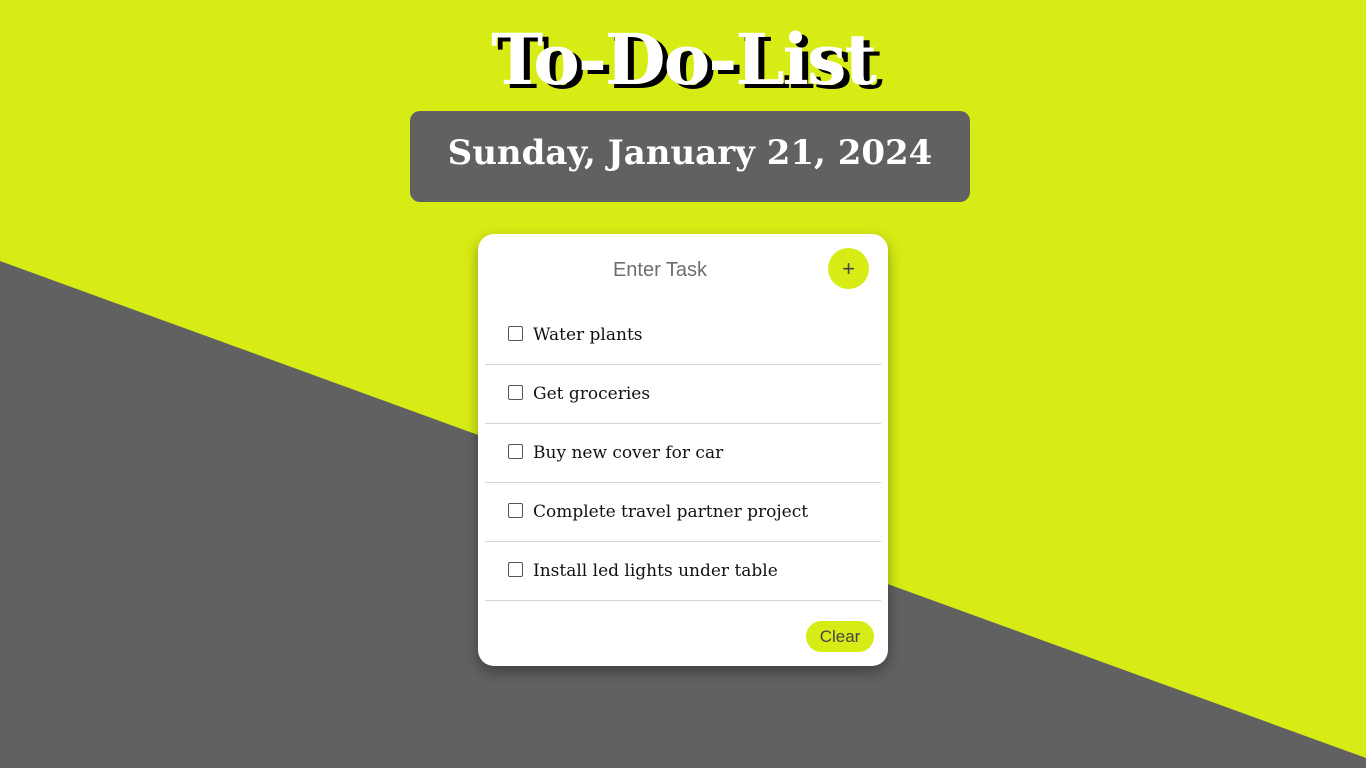 Image resolution: width=1366 pixels, height=768 pixels. What do you see at coordinates (588, 335) in the screenshot?
I see `task-label: Water plants` at bounding box center [588, 335].